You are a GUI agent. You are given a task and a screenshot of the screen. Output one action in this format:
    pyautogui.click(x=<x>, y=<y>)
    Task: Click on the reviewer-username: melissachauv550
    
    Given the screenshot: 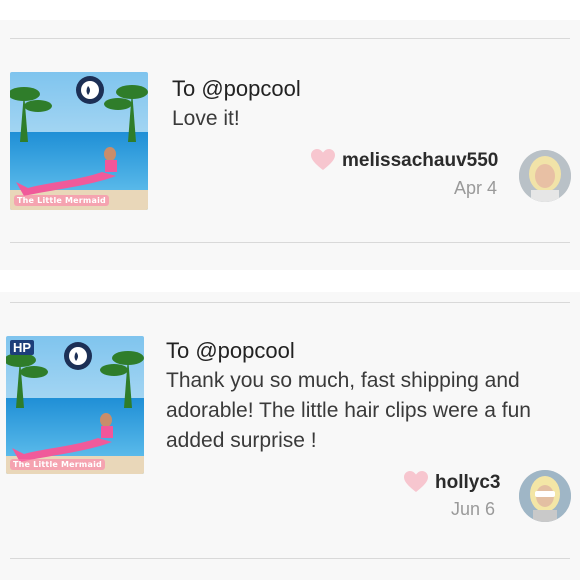 What is the action you would take?
    pyautogui.click(x=420, y=161)
    